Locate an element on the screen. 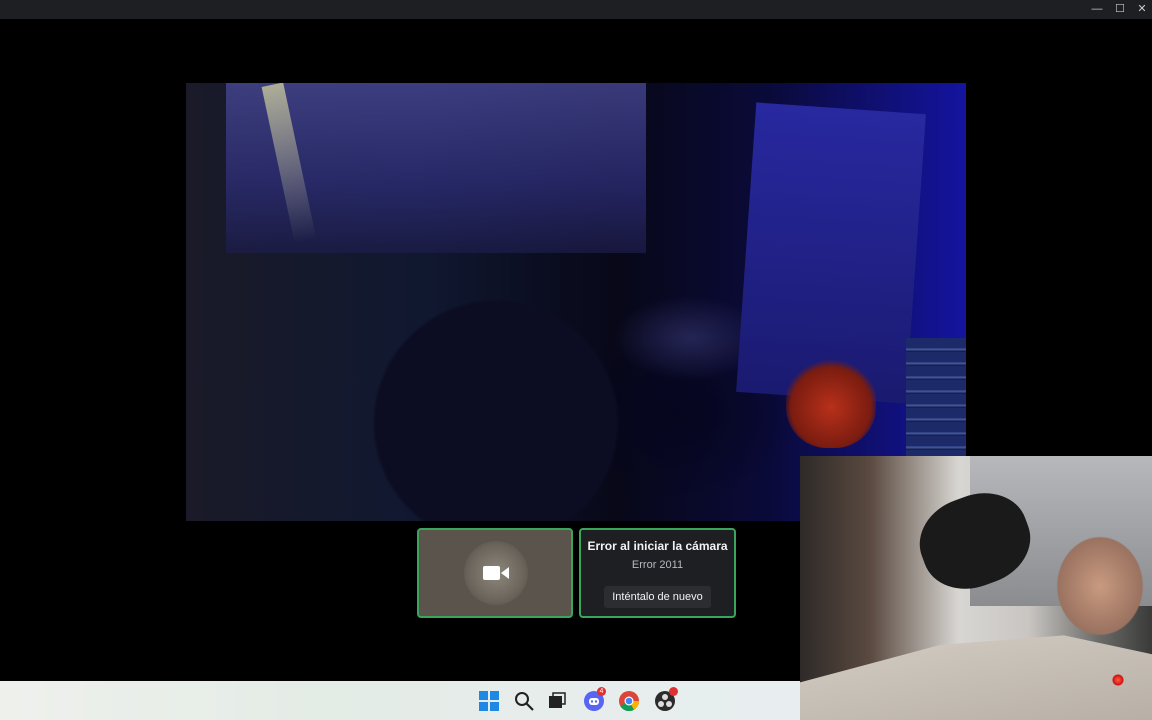 The image size is (1152, 720). camera-error-code: Error 2011 is located at coordinates (657, 565).